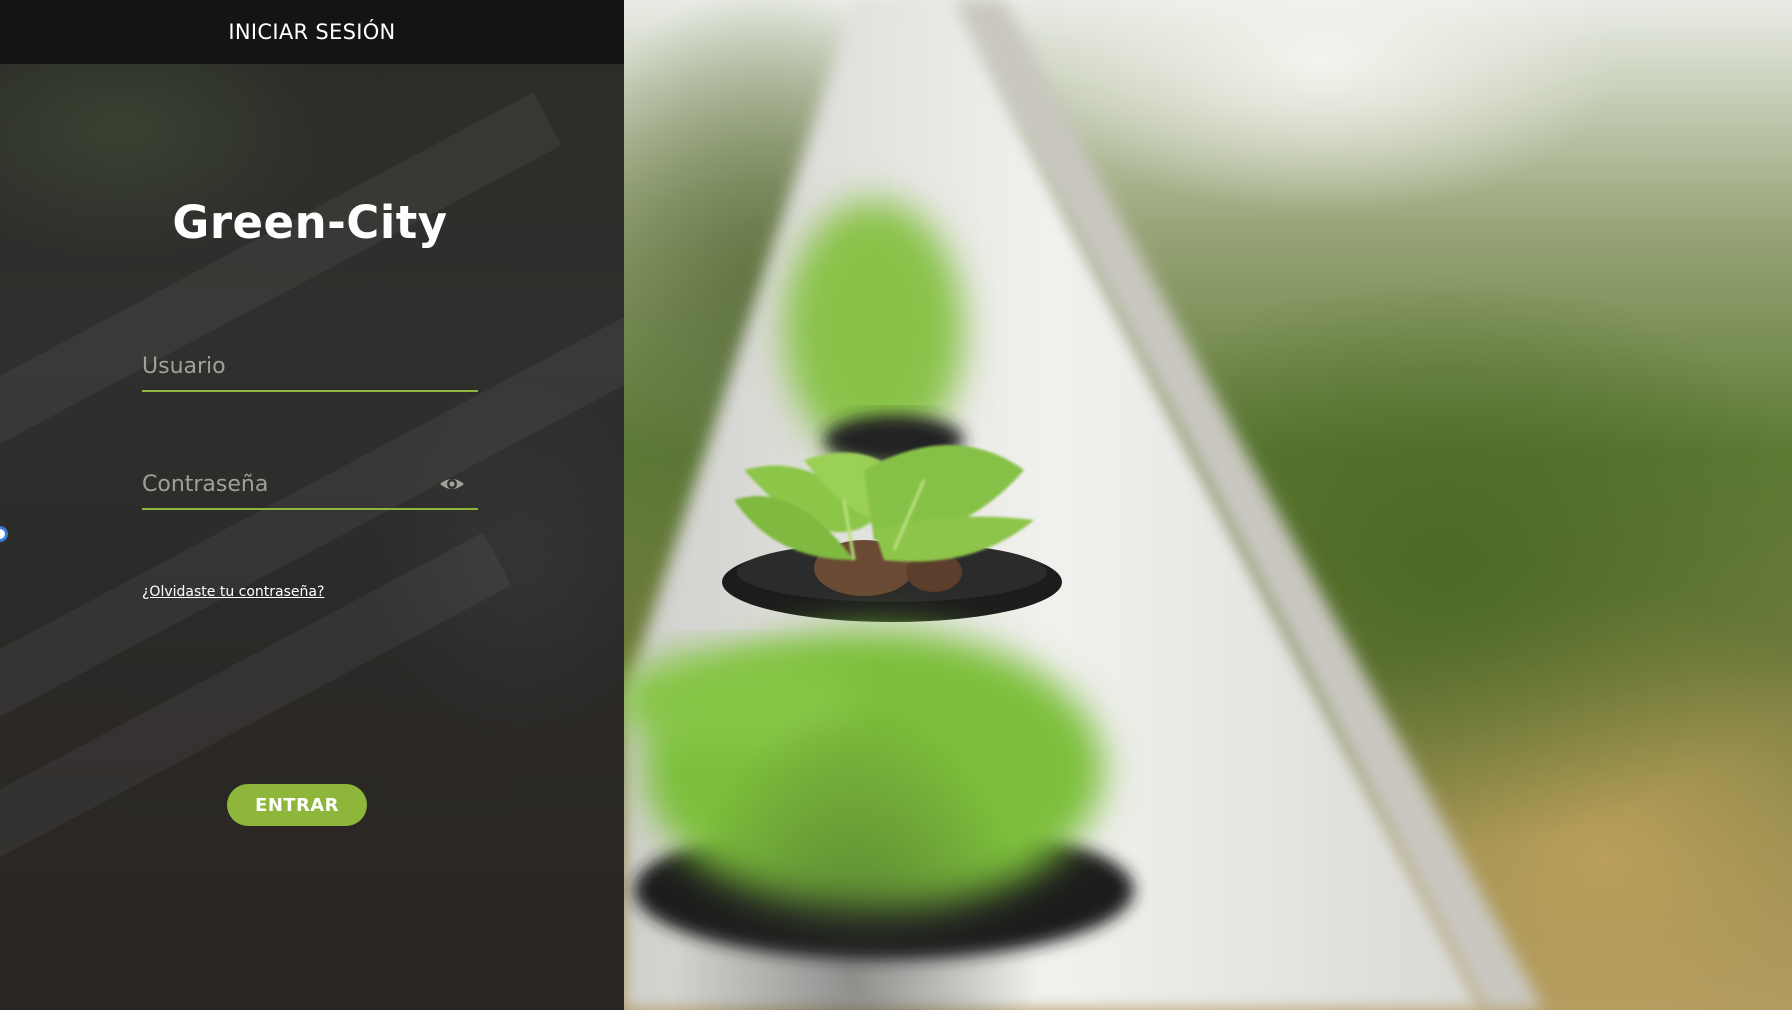  What do you see at coordinates (233, 592) in the screenshot?
I see `forgot-password-link: ¿Olvidaste tu contraseña?` at bounding box center [233, 592].